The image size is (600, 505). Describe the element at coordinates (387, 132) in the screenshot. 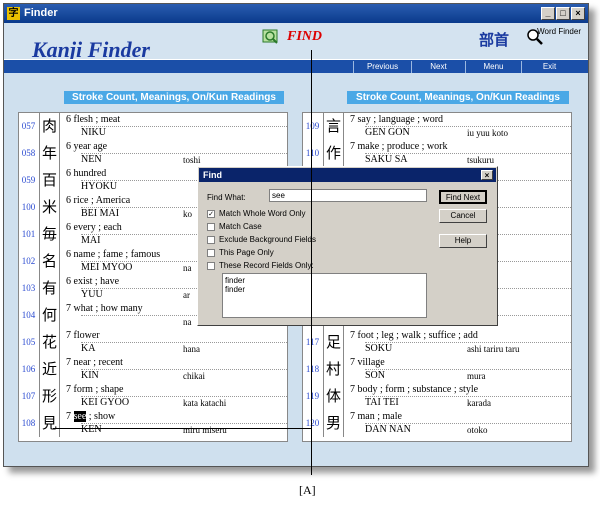

I see `on-reading: GEN GON` at that location.